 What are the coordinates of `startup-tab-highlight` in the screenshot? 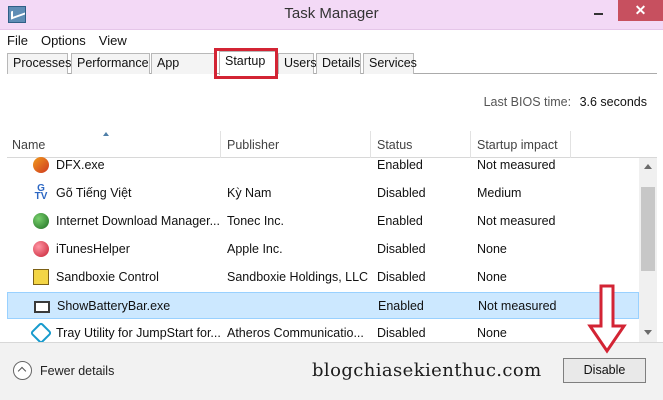 It's located at (246, 63).